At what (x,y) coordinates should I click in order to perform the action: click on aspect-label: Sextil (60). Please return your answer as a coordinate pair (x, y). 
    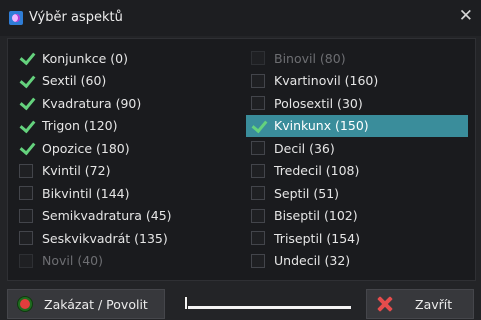
    Looking at the image, I should click on (74, 81).